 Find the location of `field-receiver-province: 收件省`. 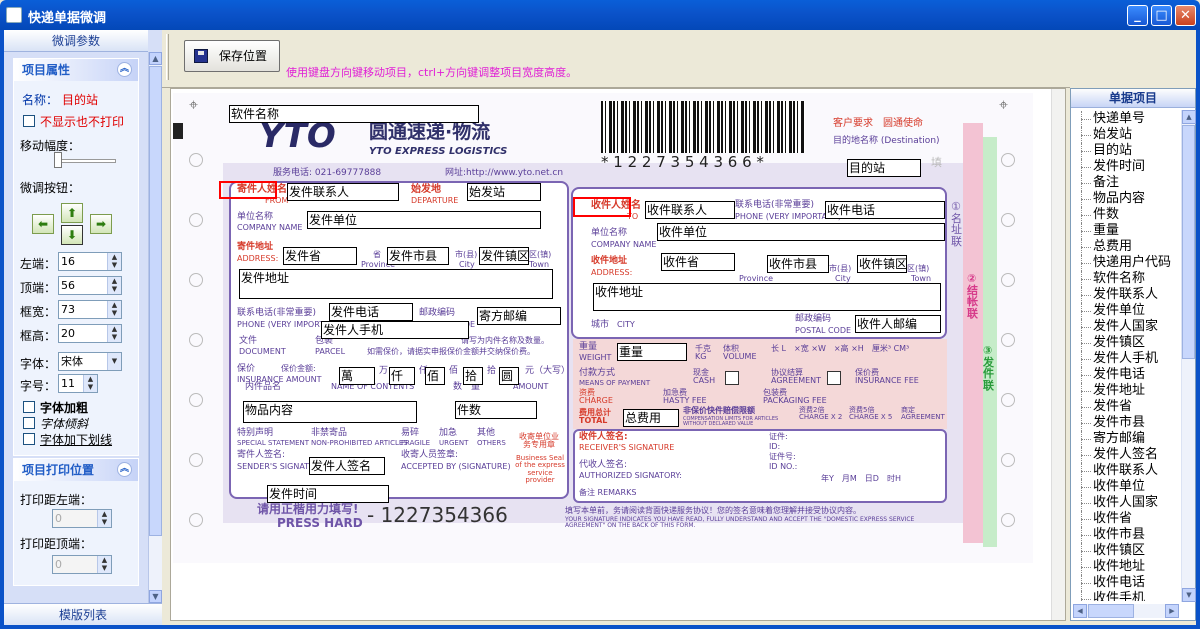

field-receiver-province: 收件省 is located at coordinates (698, 262).